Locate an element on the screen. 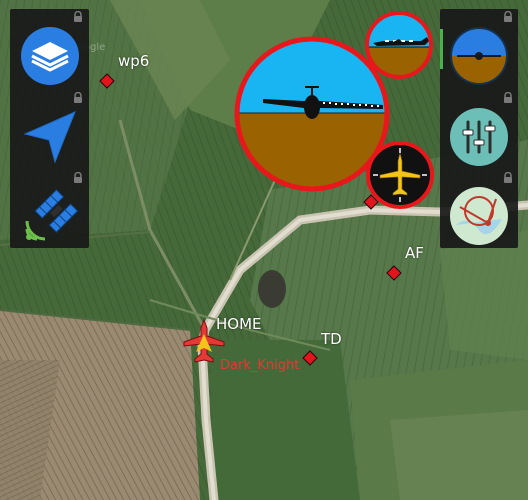  left-toolbar is located at coordinates (49, 128).